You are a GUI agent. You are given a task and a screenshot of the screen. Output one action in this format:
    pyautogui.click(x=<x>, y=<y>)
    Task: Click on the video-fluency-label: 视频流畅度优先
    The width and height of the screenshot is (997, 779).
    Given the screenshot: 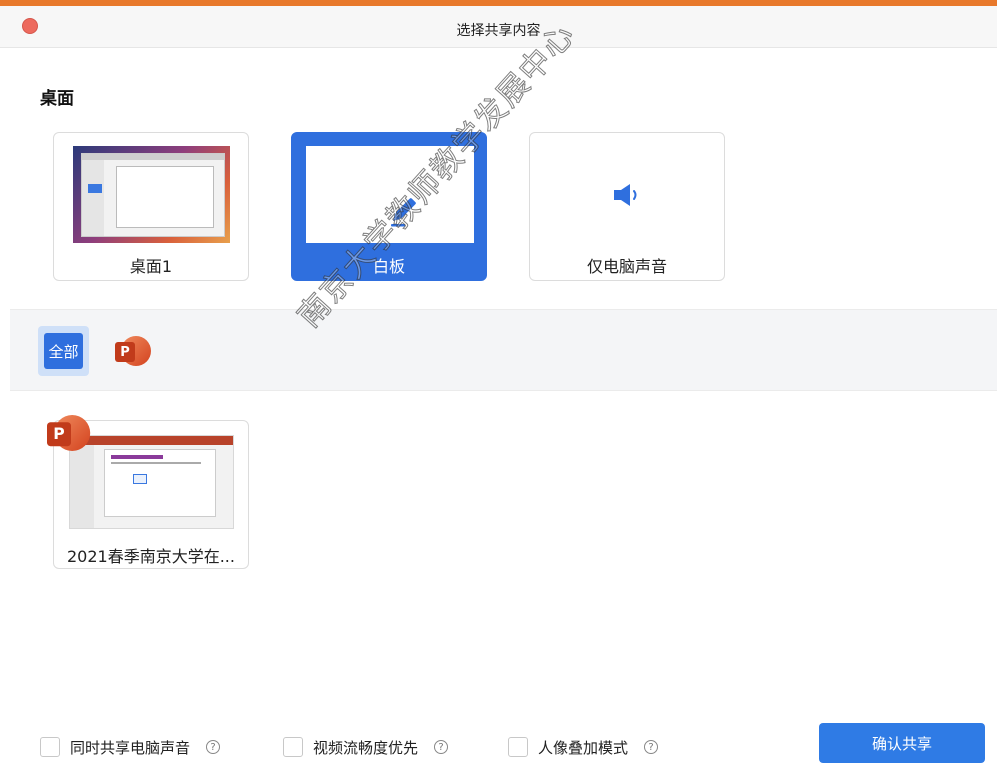 What is the action you would take?
    pyautogui.click(x=366, y=747)
    